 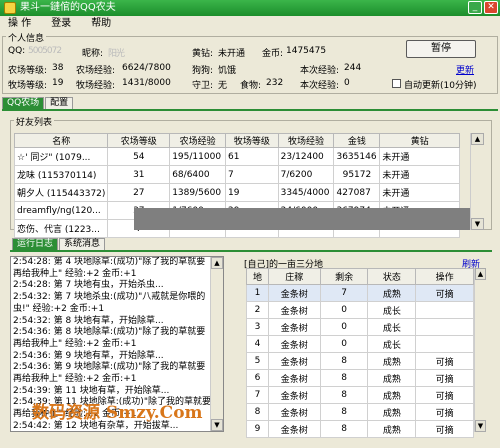 What do you see at coordinates (203, 54) in the screenshot?
I see `yellow-diamond-label: 黄钻:` at bounding box center [203, 54].